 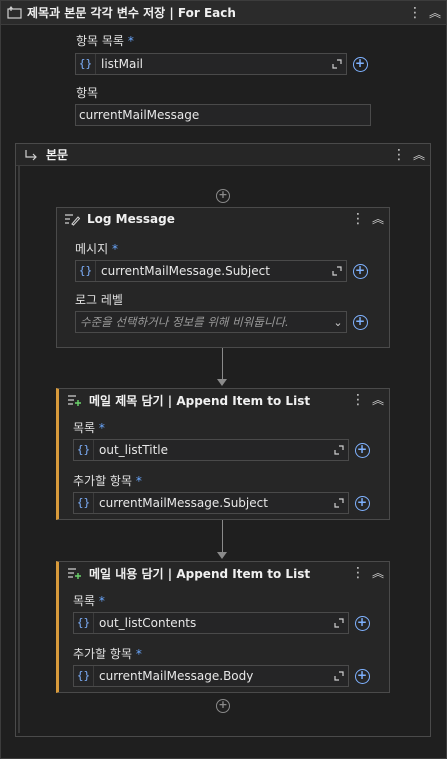 I want to click on append-title-title: 메일 제목 담기 | Append Item to List, so click(x=200, y=400).